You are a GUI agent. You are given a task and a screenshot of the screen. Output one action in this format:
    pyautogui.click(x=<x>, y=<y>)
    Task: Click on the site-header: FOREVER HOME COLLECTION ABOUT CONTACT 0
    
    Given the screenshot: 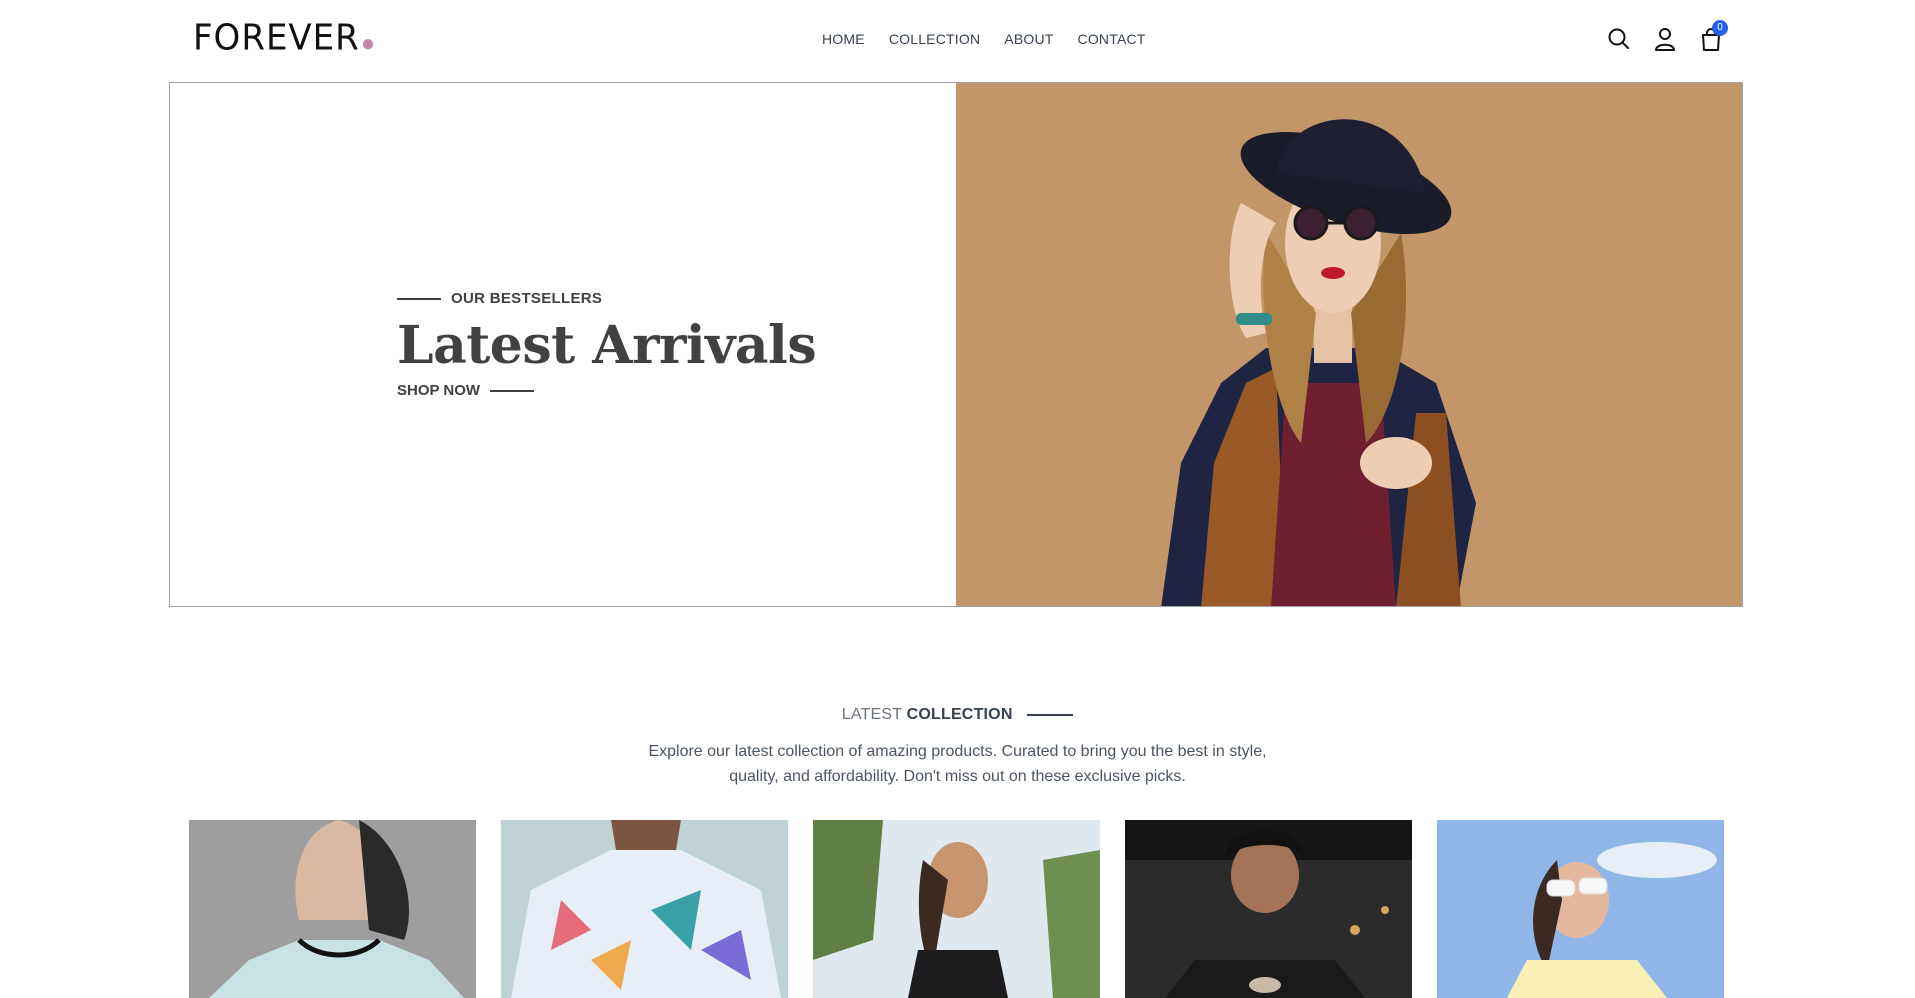 What is the action you would take?
    pyautogui.click(x=957, y=40)
    